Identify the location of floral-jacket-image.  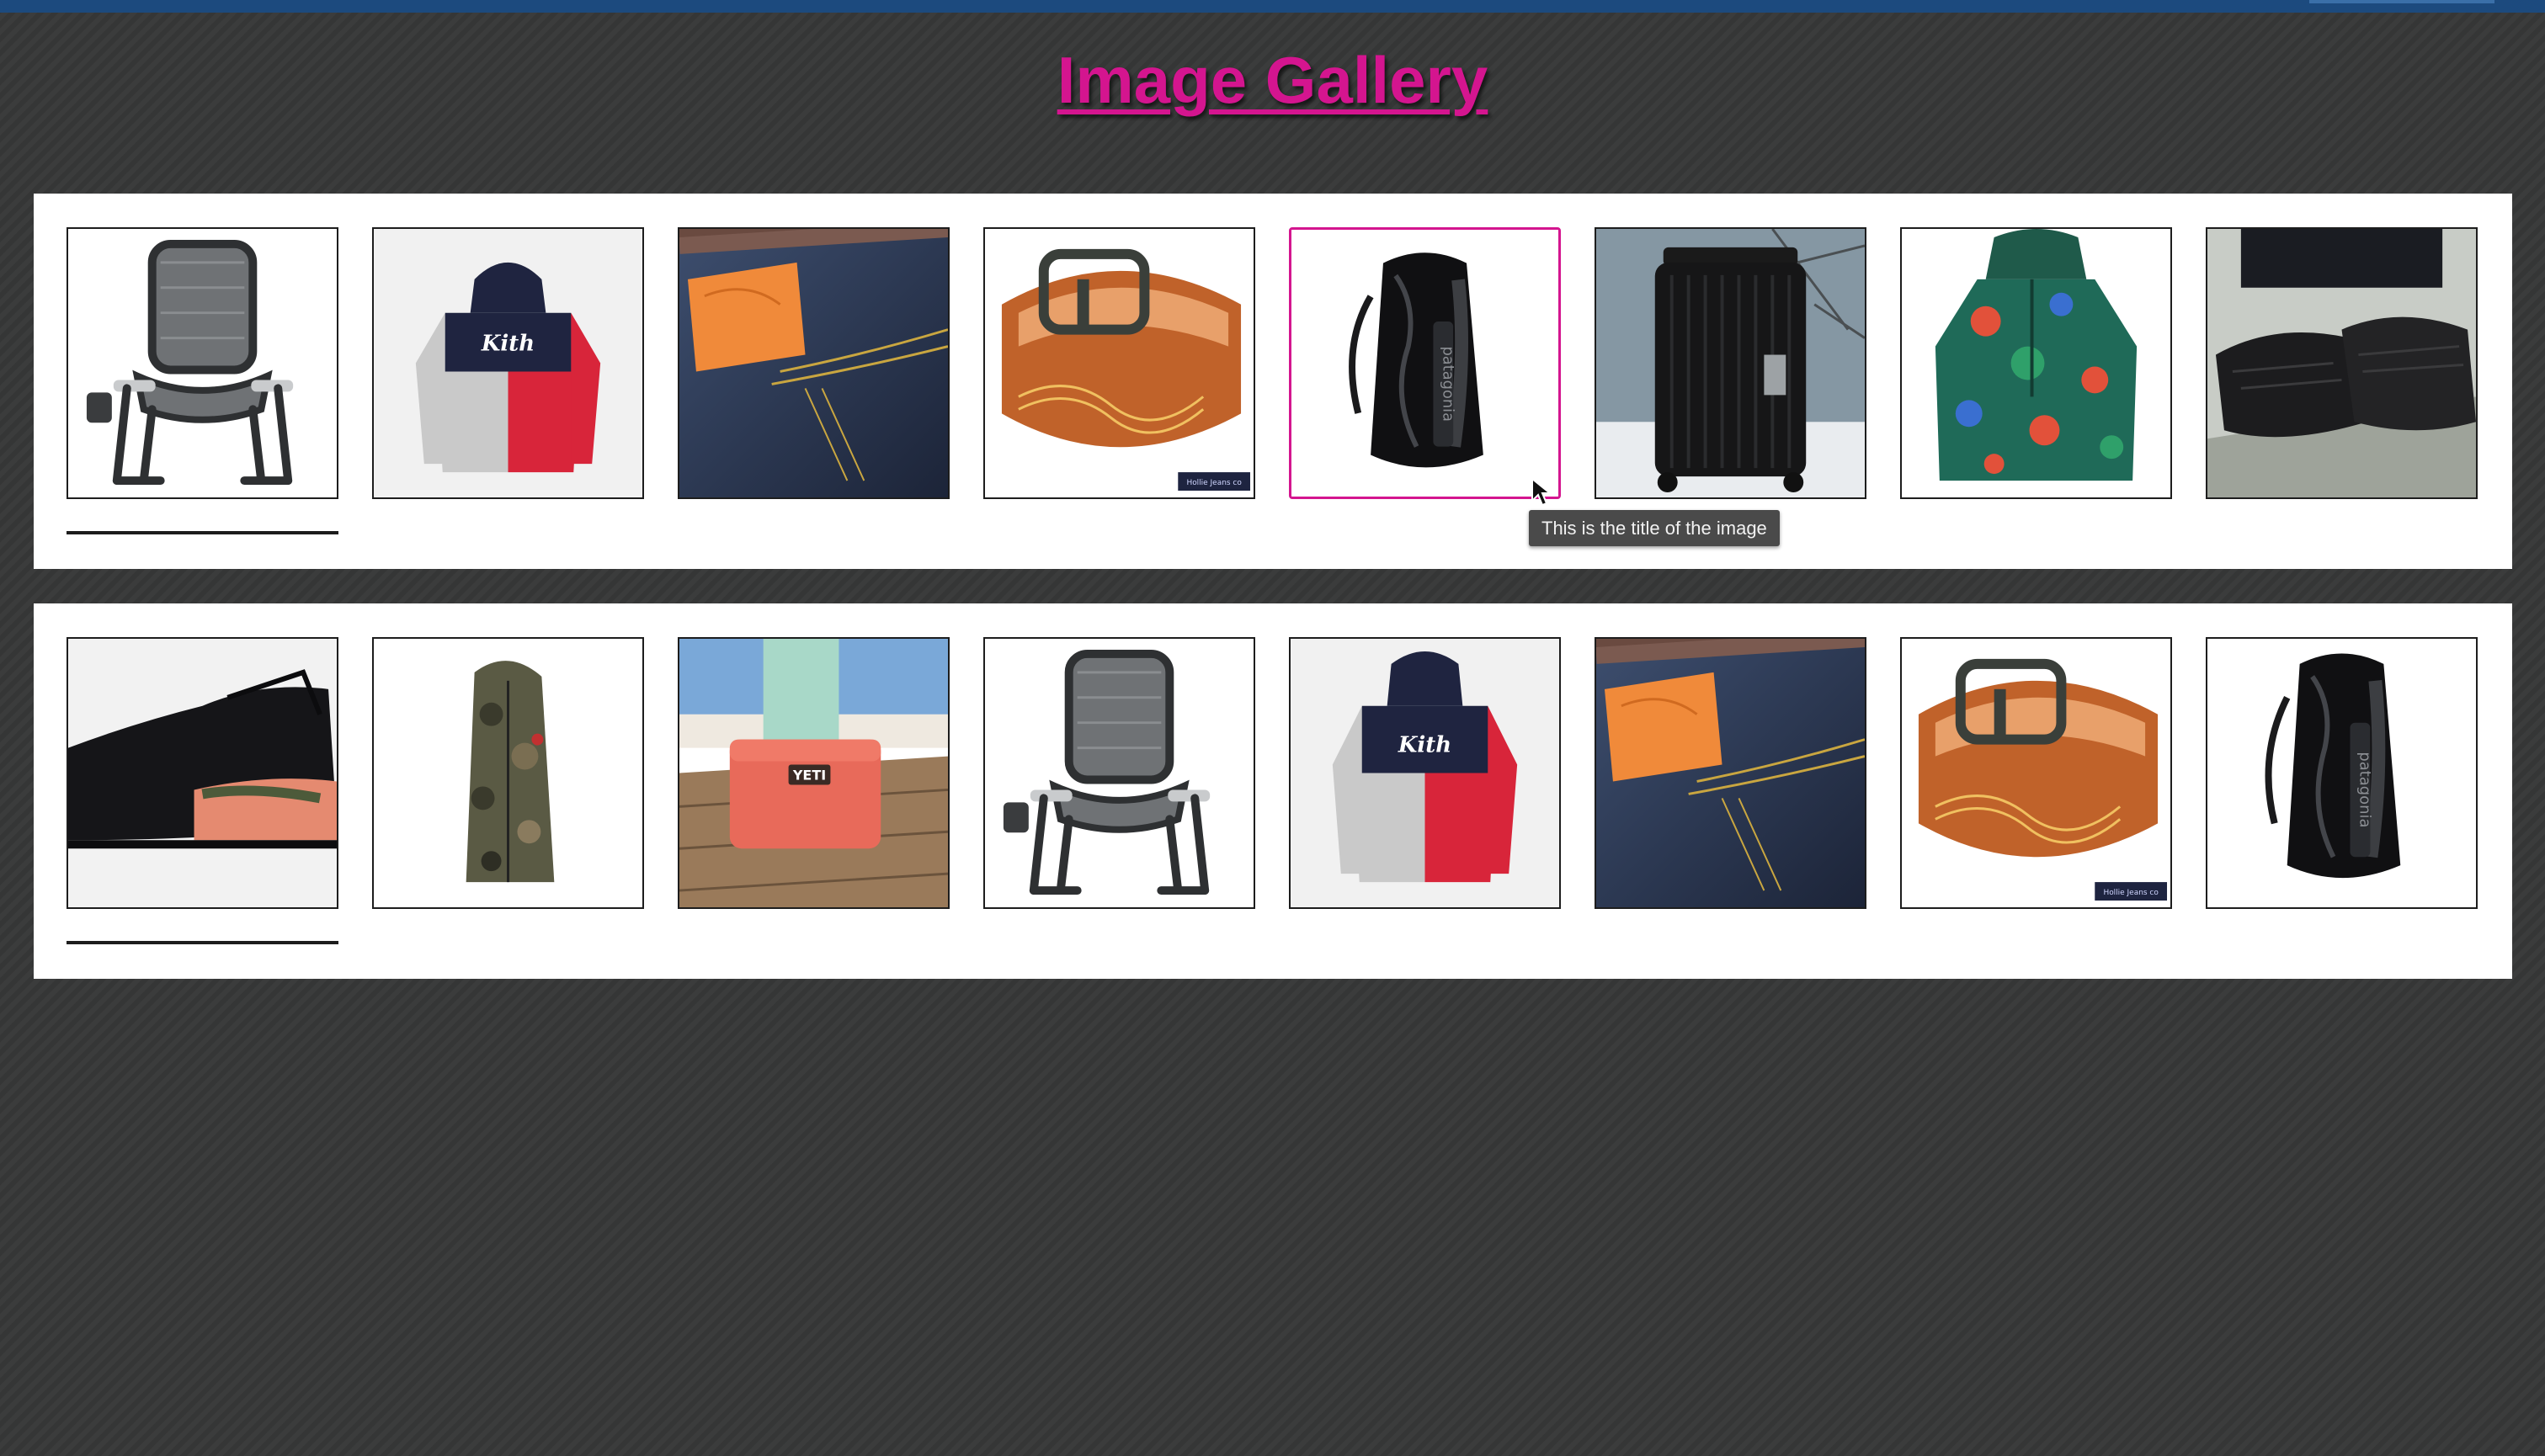
(2036, 363).